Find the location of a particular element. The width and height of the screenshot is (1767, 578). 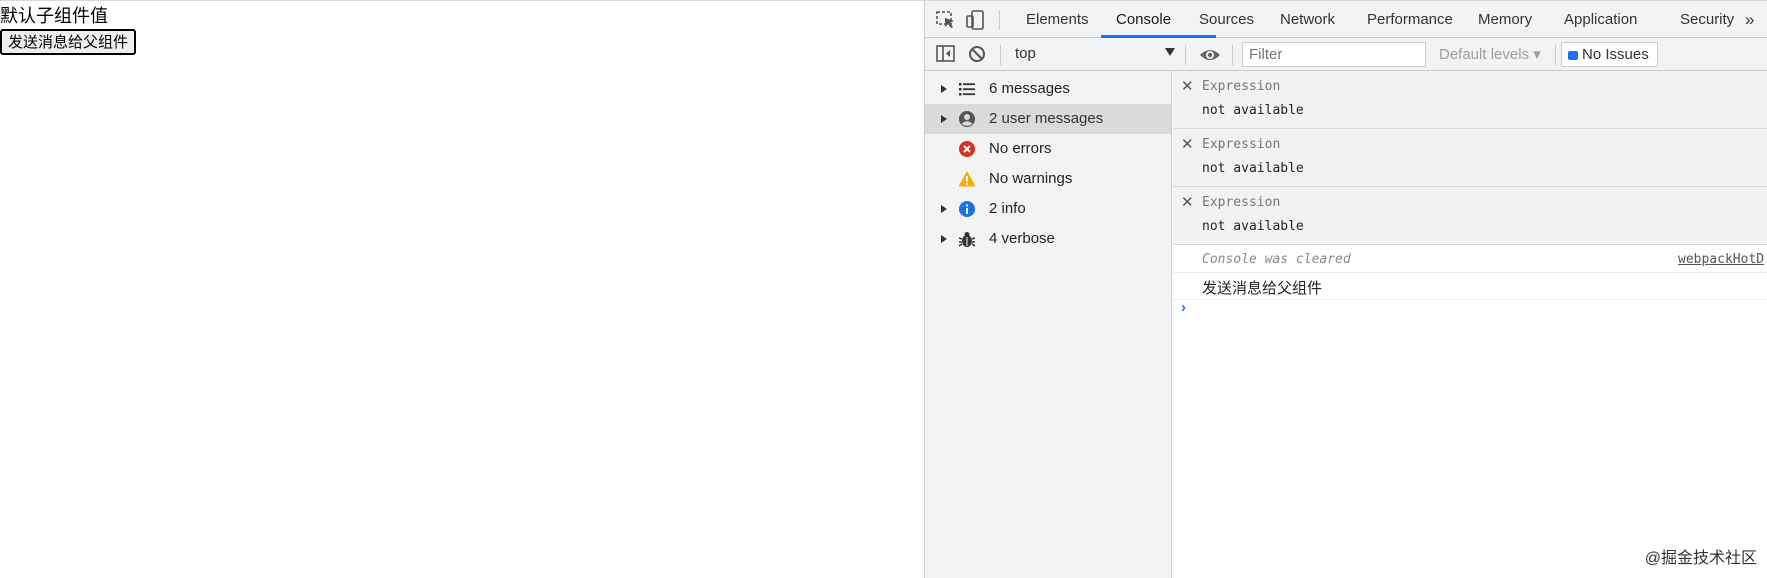

sidebar-item-errors: No errors is located at coordinates (1048, 149).